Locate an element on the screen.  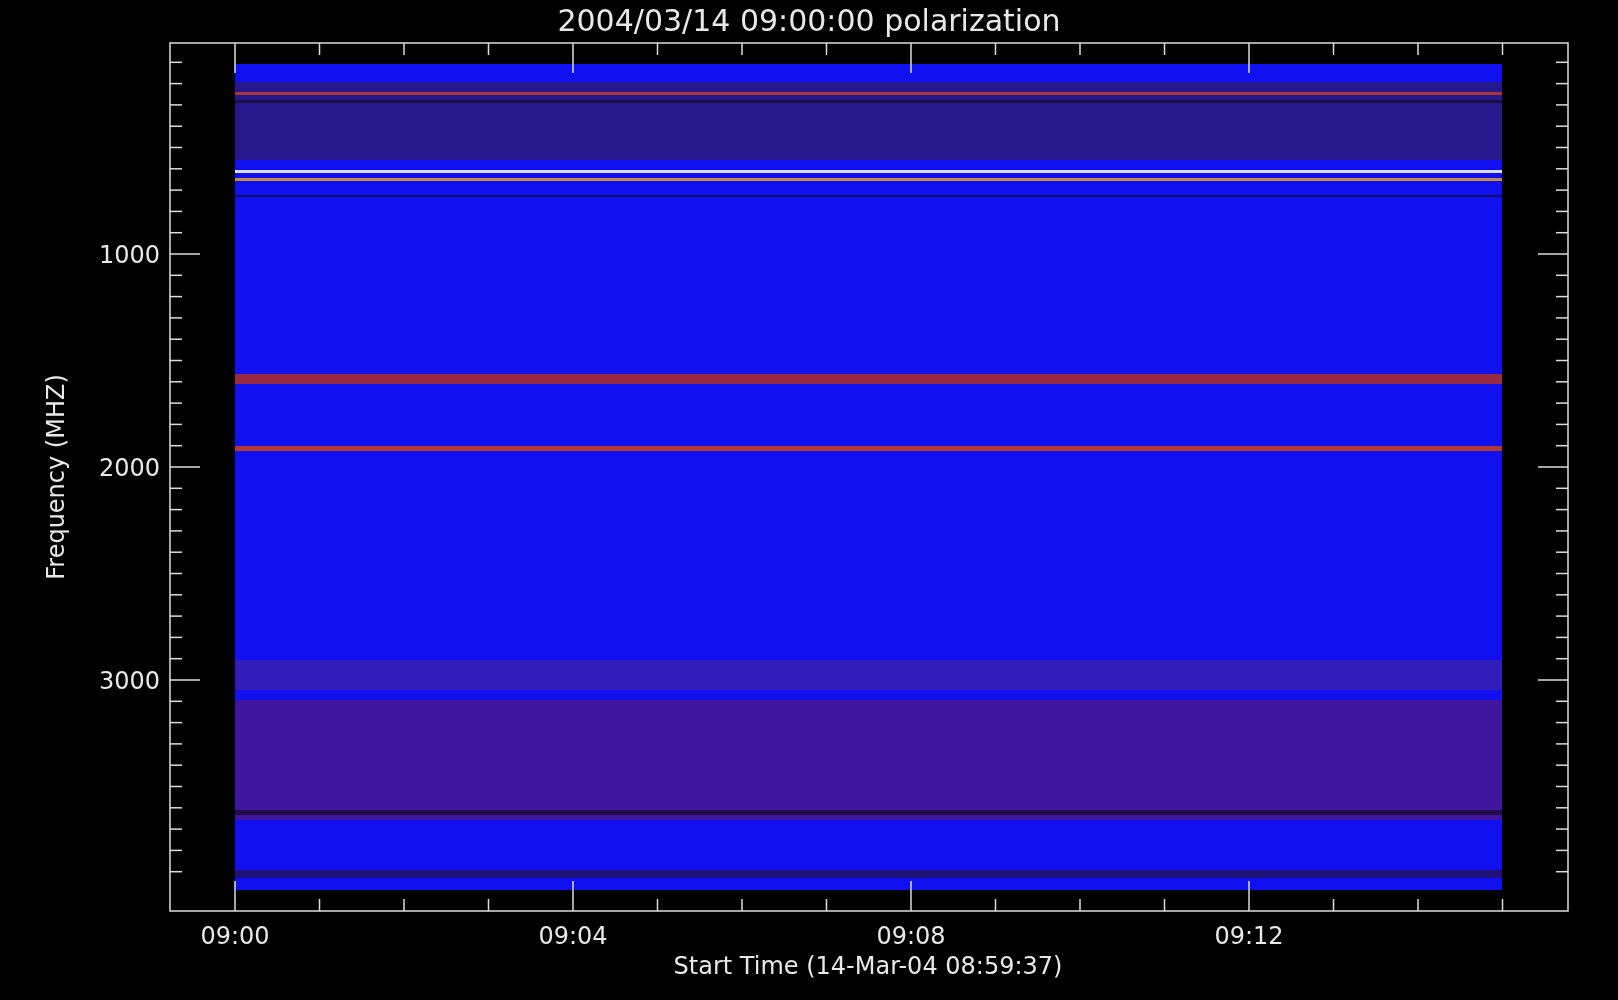
x-axis-label: Start Time (14-Mar-04 08:59:37) is located at coordinates (868, 966).